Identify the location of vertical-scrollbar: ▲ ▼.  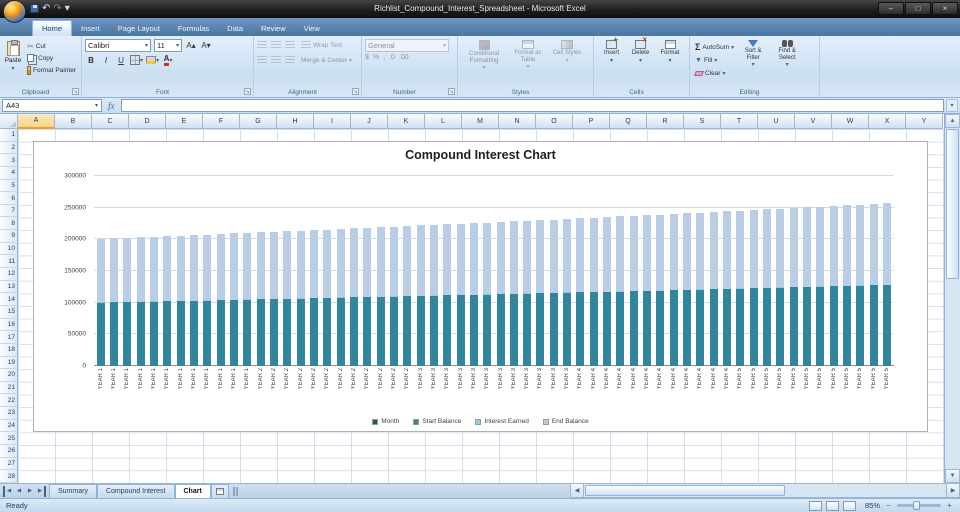
(952, 298).